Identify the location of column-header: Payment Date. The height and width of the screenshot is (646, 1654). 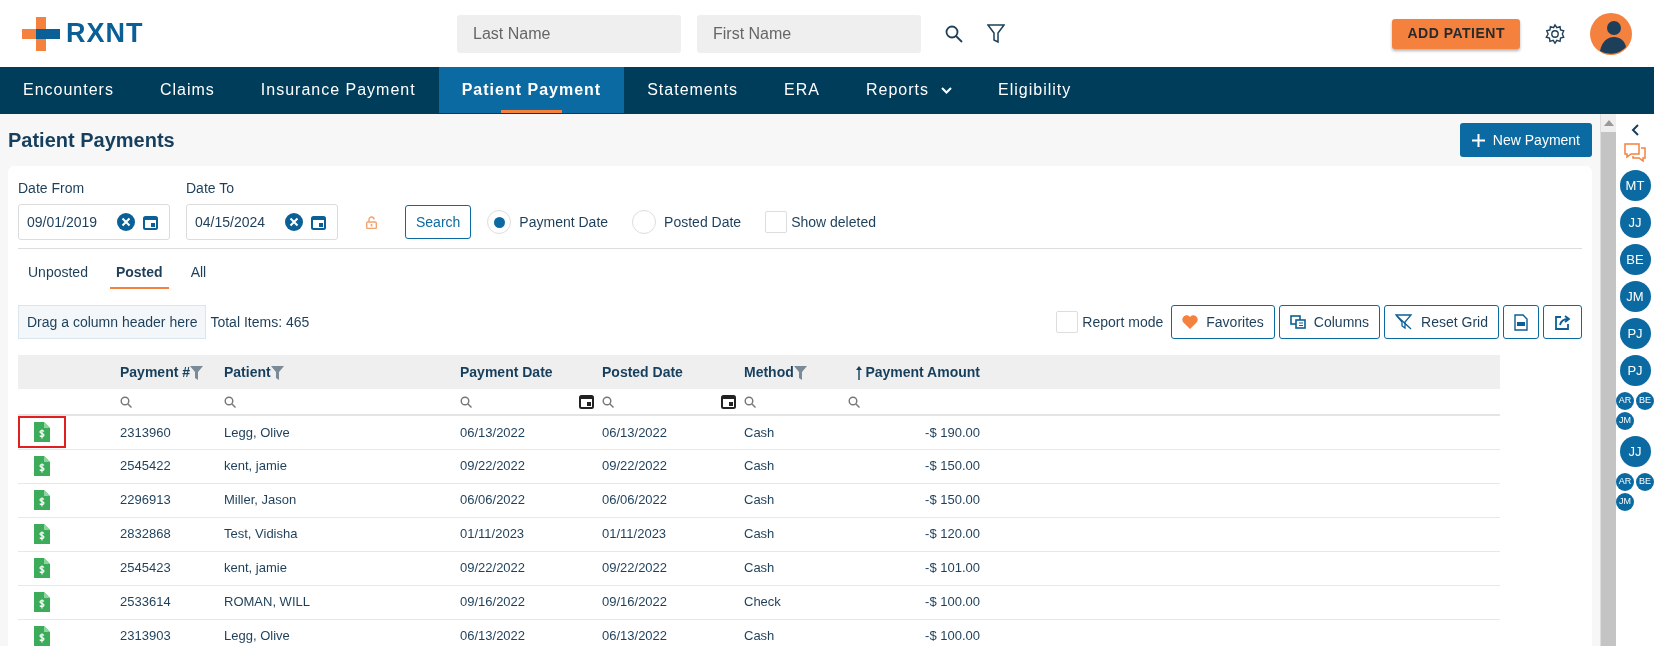
(527, 372).